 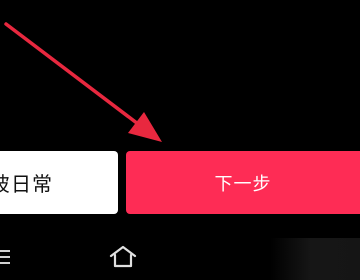 What do you see at coordinates (7, 257) in the screenshot?
I see `menu-icon` at bounding box center [7, 257].